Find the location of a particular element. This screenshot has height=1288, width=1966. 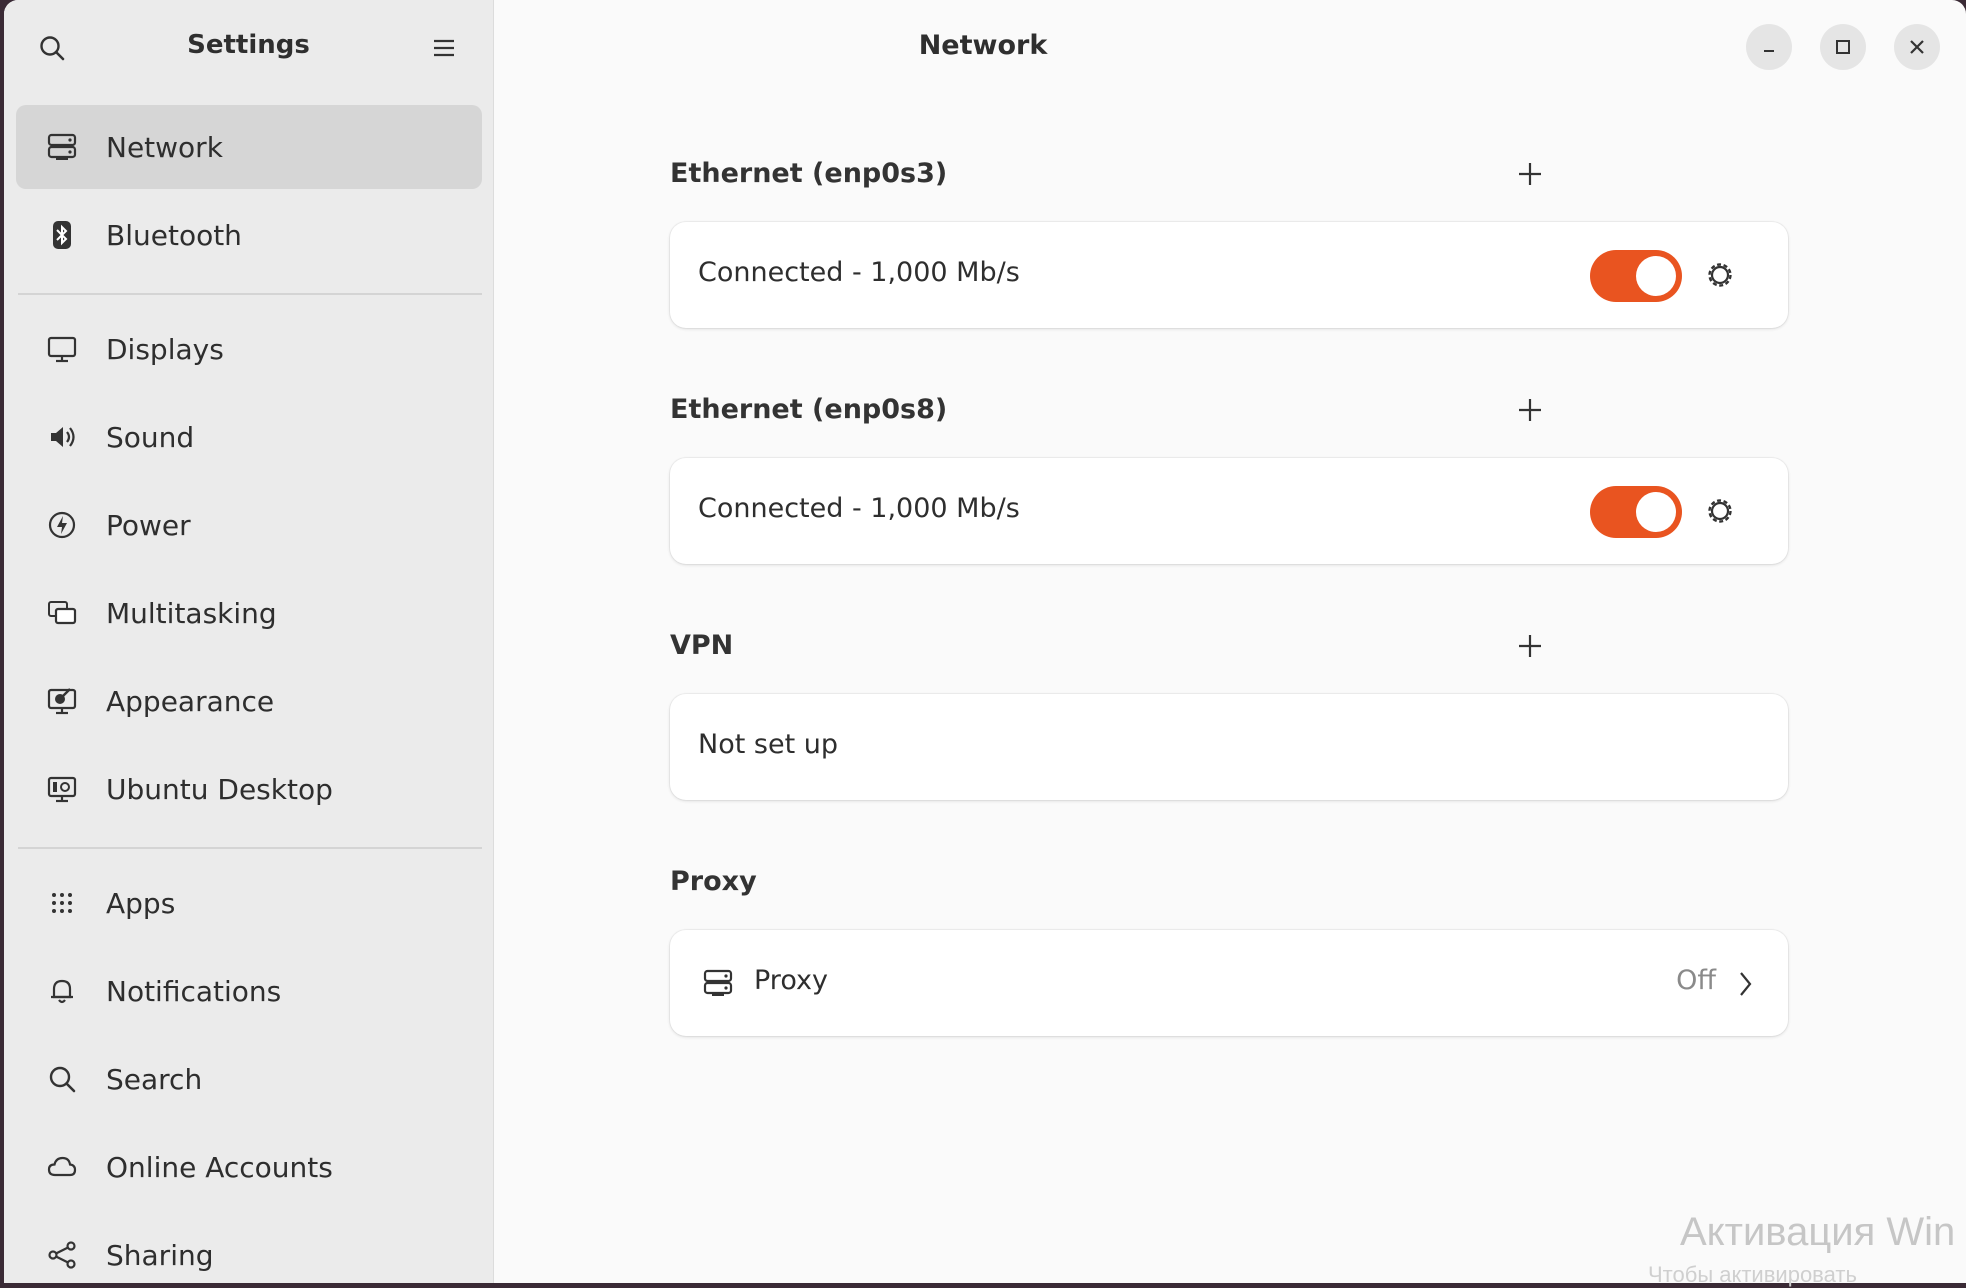

sidebar-item-label: Notifications is located at coordinates (194, 991).